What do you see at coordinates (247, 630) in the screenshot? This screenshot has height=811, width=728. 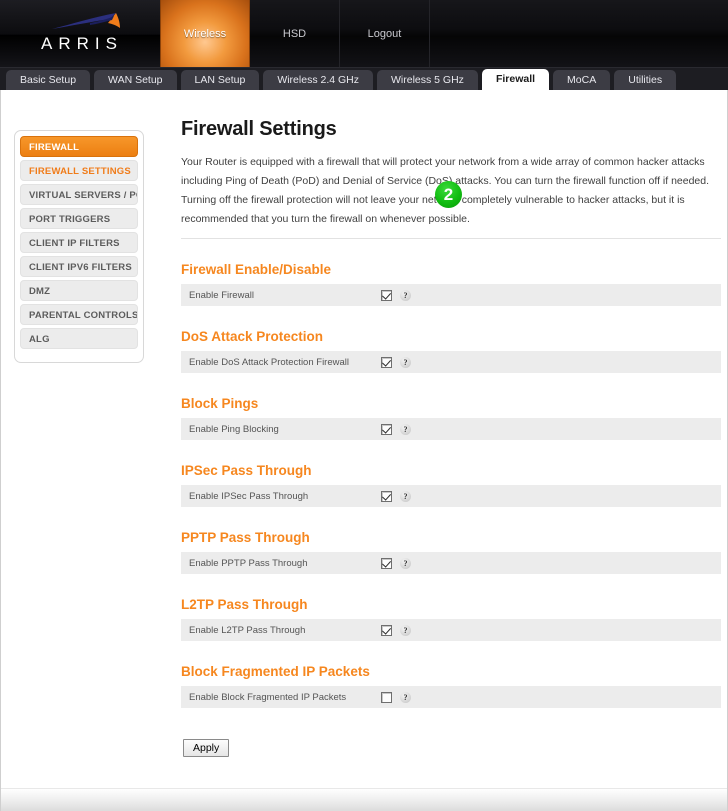 I see `setting-label: Enable L2TP Pass Through` at bounding box center [247, 630].